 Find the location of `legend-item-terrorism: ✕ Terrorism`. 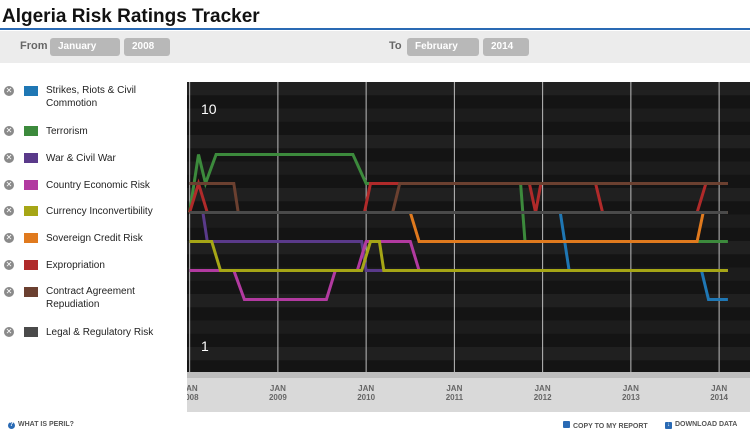

legend-item-terrorism: ✕ Terrorism is located at coordinates (90, 140).